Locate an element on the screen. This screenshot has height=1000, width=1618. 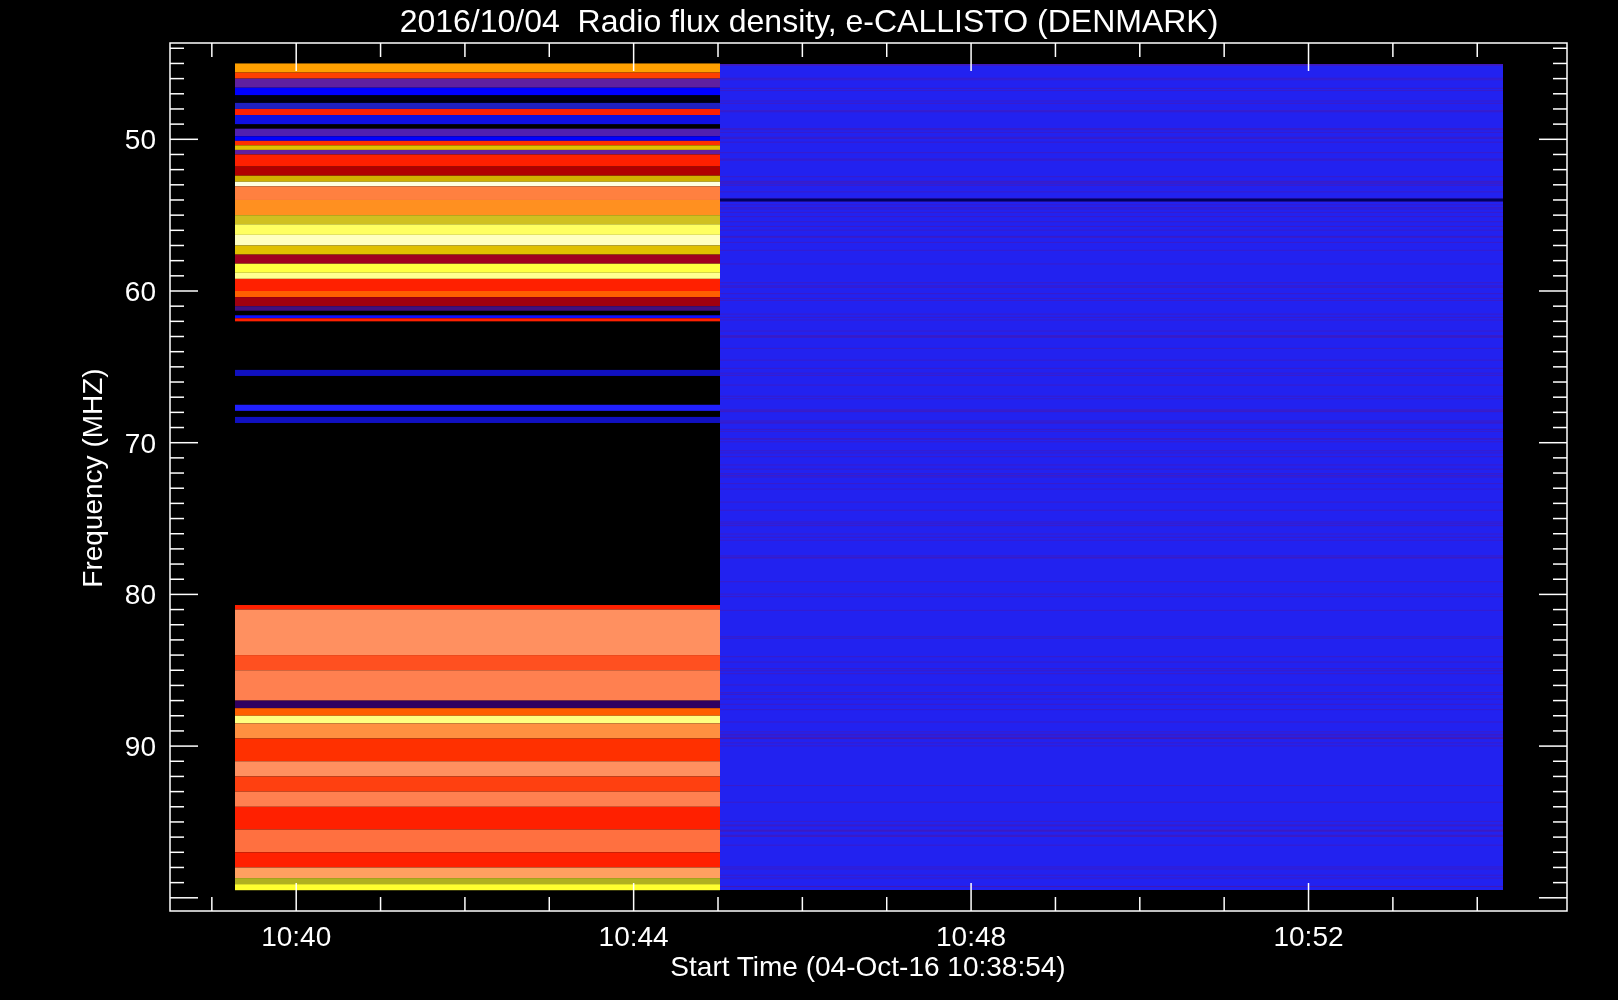
y-tick-label: 90 is located at coordinates (140, 747).